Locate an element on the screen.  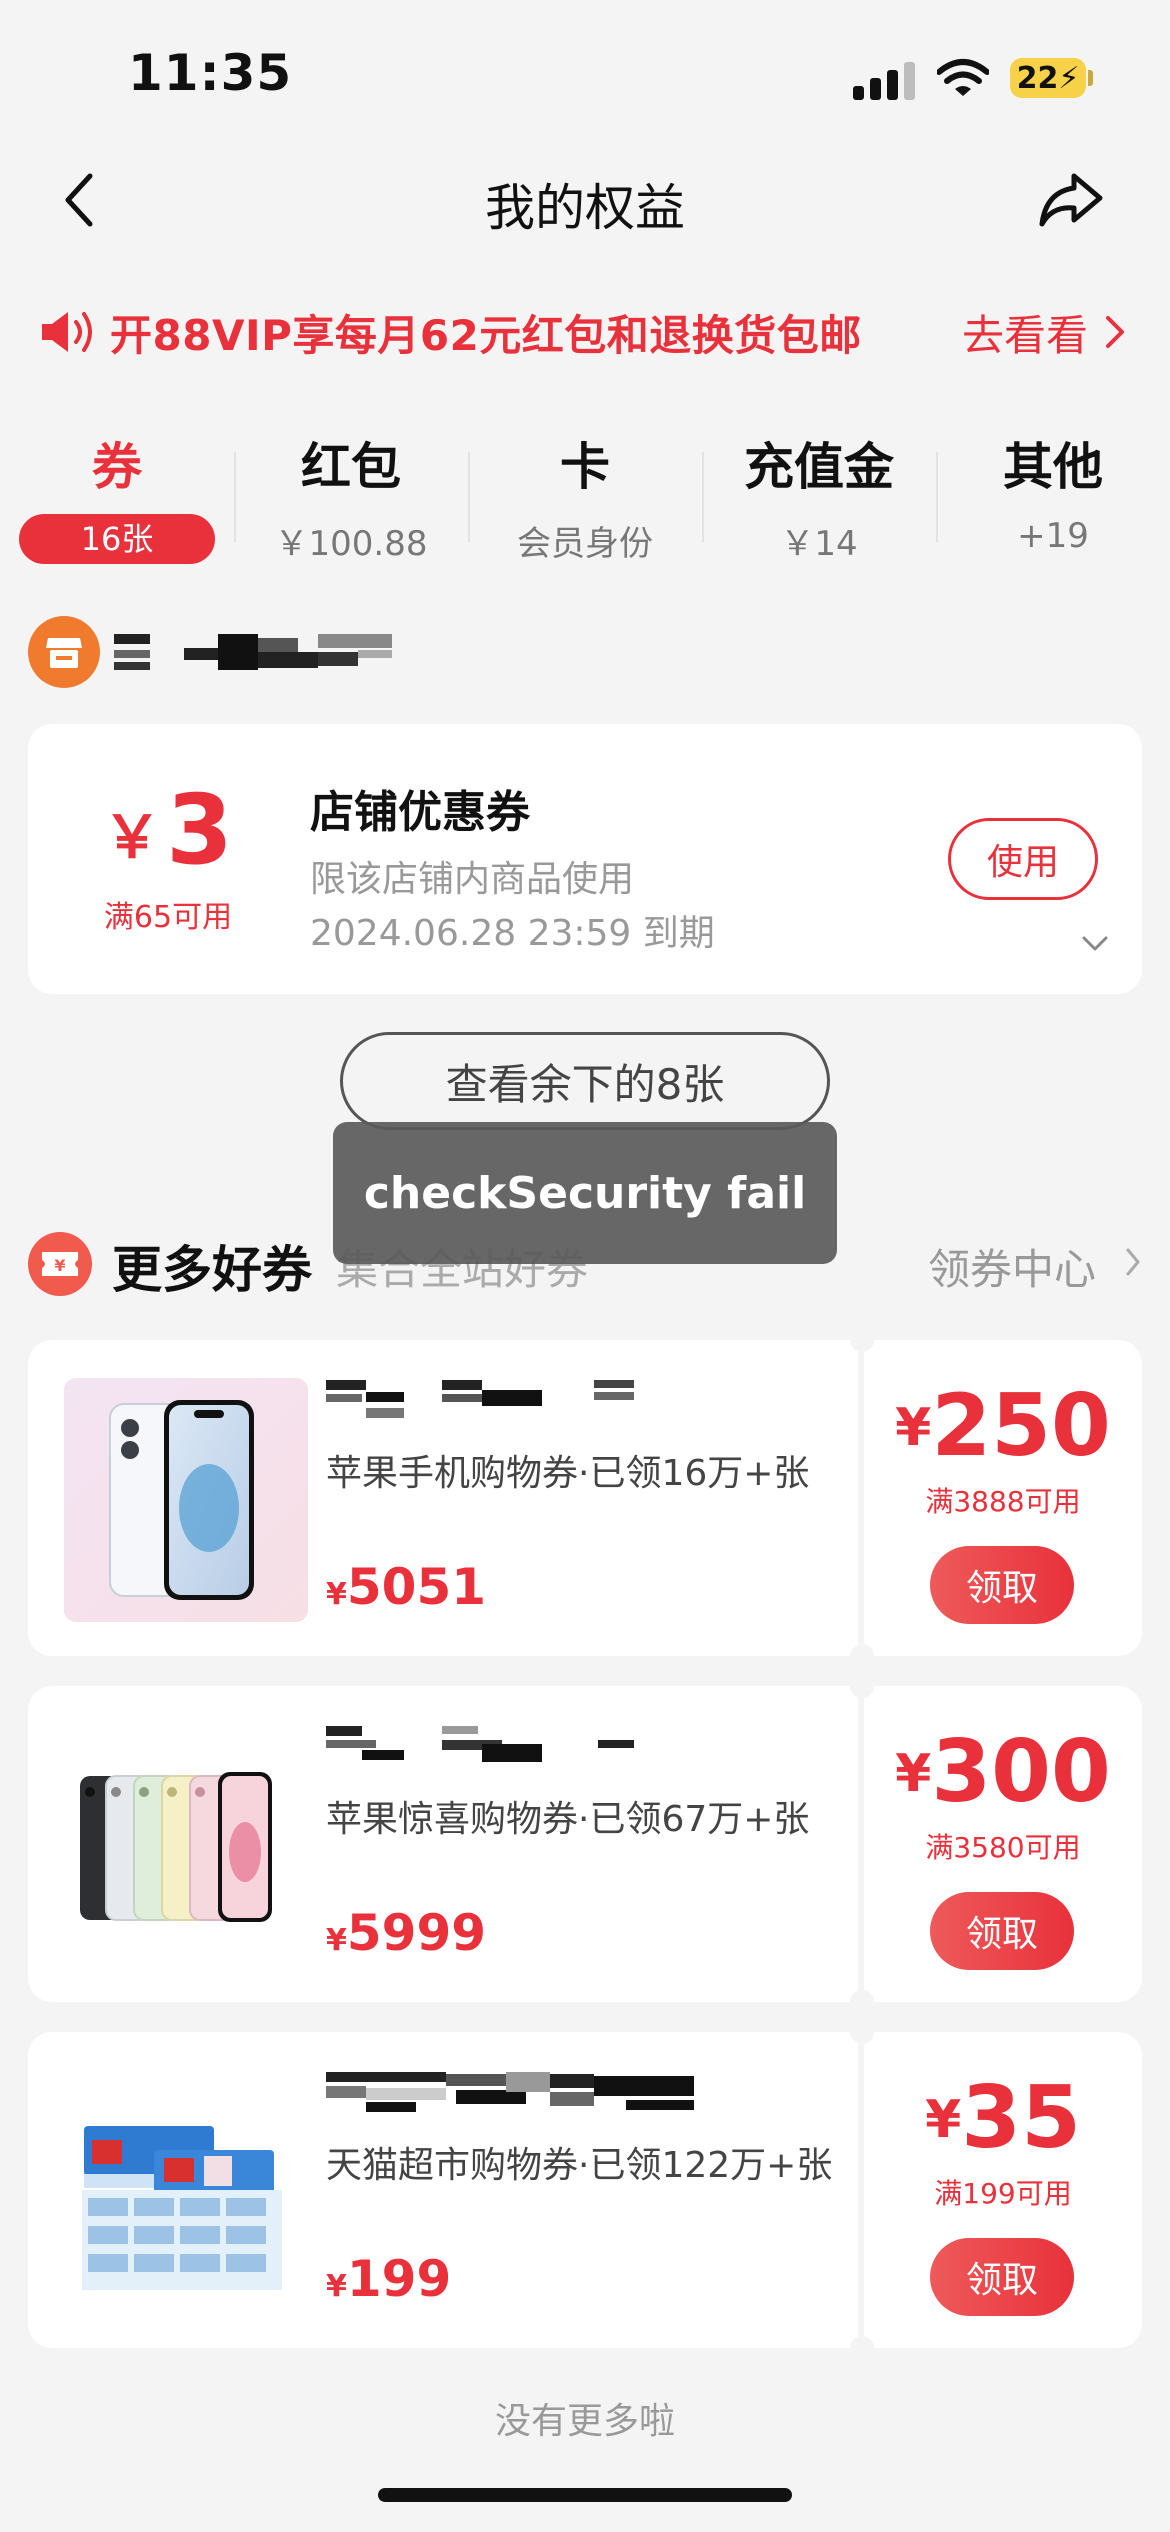
promo-text: 开88VIP享每月62元红包和退换货包邮 is located at coordinates (486, 335).